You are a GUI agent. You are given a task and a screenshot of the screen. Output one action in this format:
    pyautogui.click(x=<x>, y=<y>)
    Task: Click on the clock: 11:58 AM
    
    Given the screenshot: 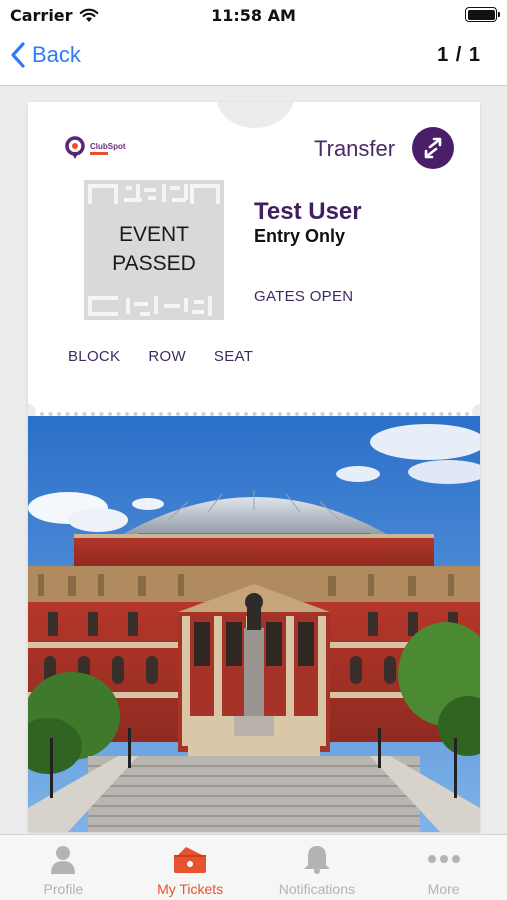 What is the action you would take?
    pyautogui.click(x=253, y=15)
    